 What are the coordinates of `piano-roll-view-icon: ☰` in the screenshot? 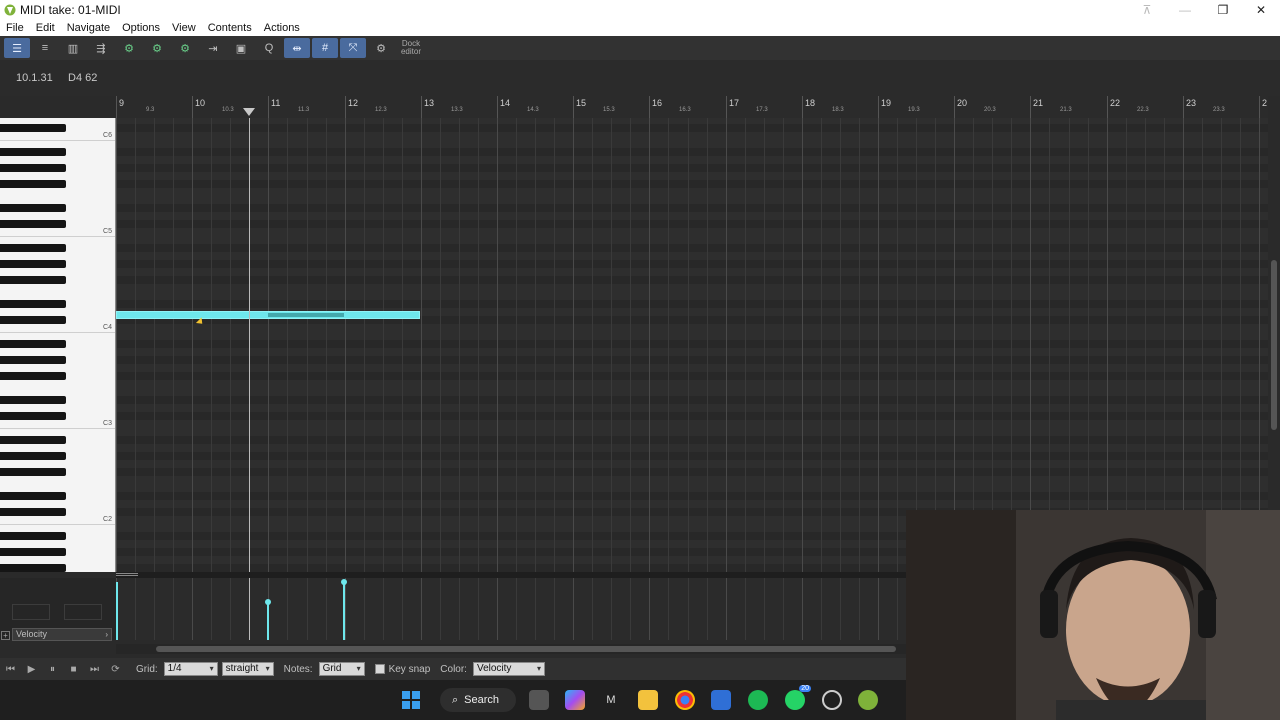 It's located at (17, 48).